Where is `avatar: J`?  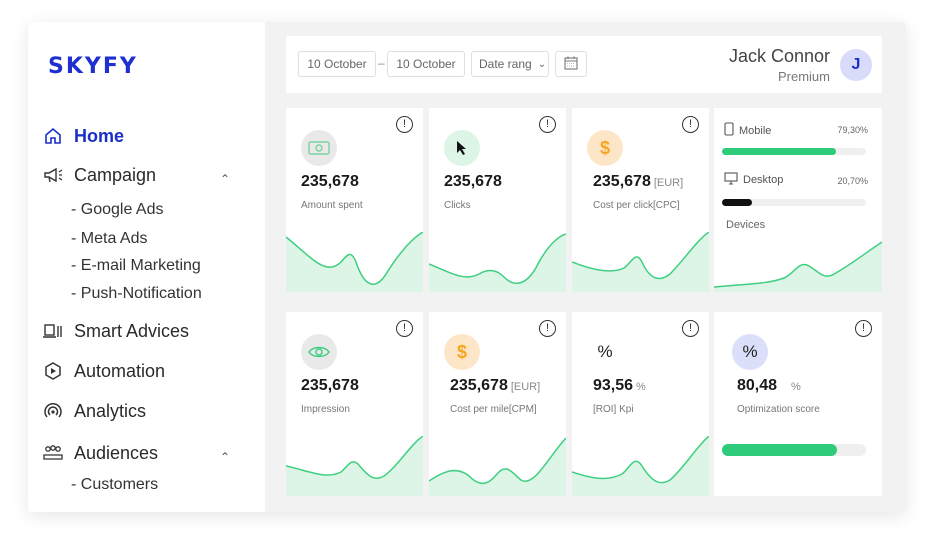
avatar: J is located at coordinates (856, 65).